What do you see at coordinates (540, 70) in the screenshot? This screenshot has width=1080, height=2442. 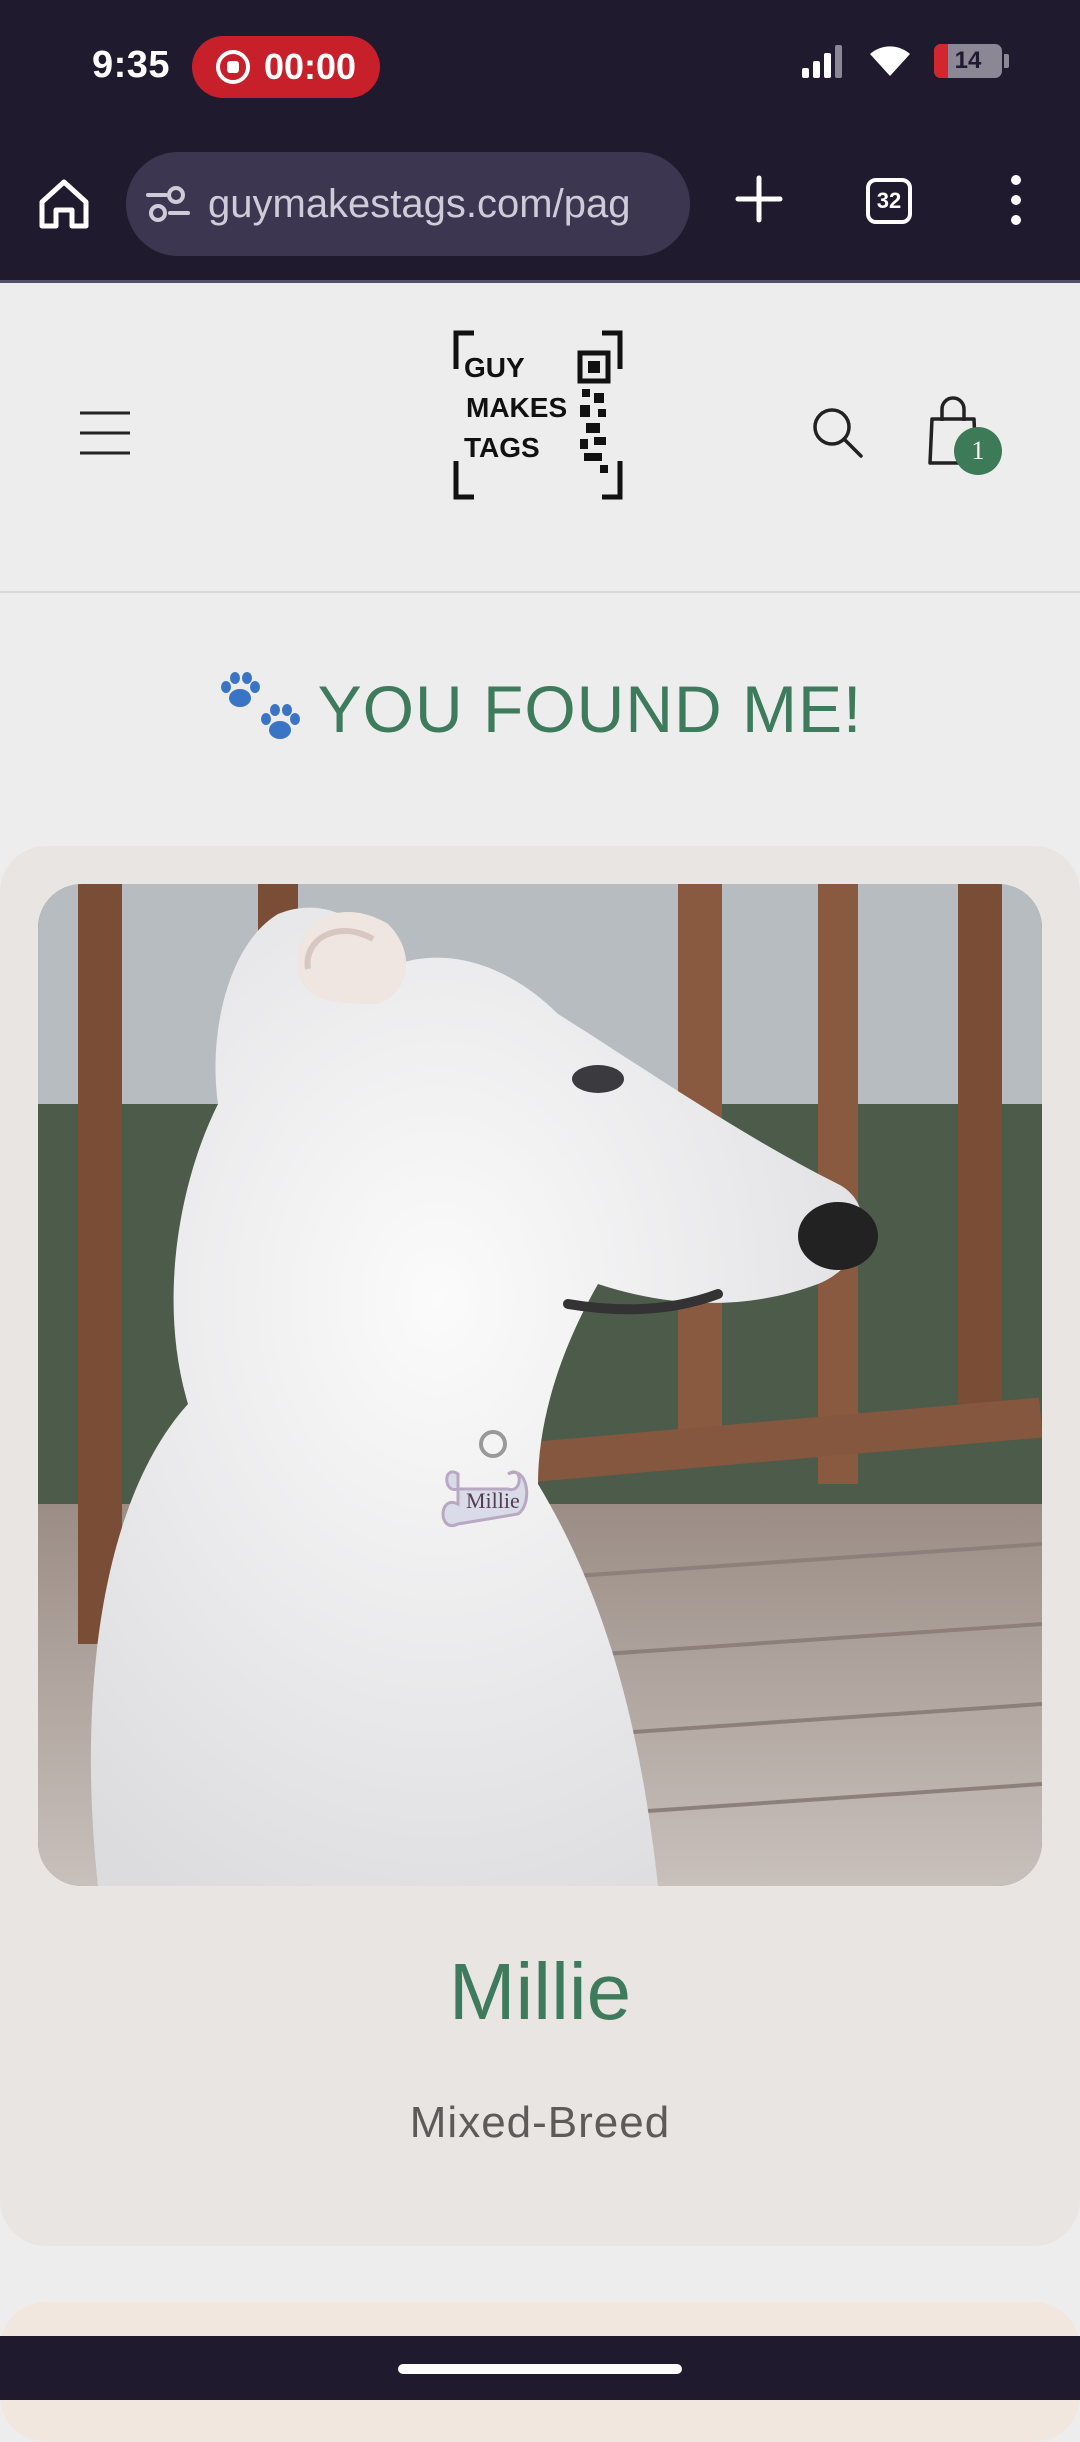 I see `status-bar: 9:35 00:00 14` at bounding box center [540, 70].